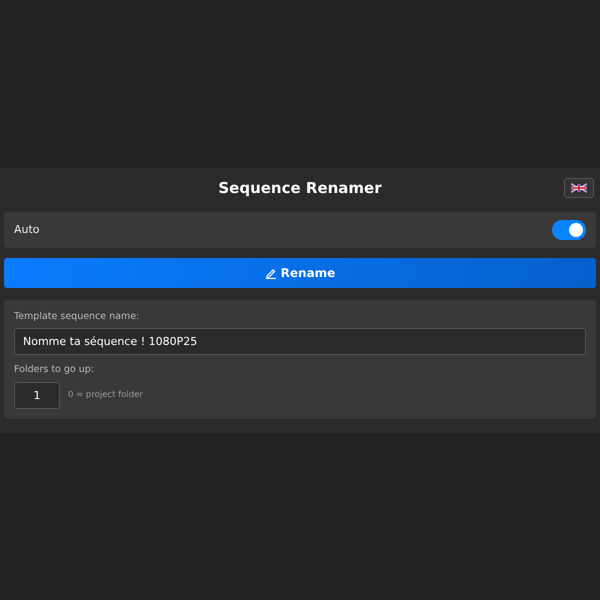 This screenshot has height=600, width=600. What do you see at coordinates (569, 230) in the screenshot?
I see `auto-toggle` at bounding box center [569, 230].